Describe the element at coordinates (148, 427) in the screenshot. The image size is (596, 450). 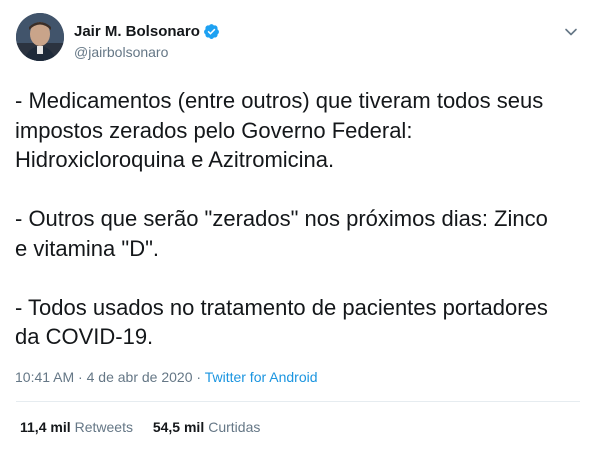
I see `tweet-stats: 11,4 mil Retweets 54,5 mil Curtidas` at that location.